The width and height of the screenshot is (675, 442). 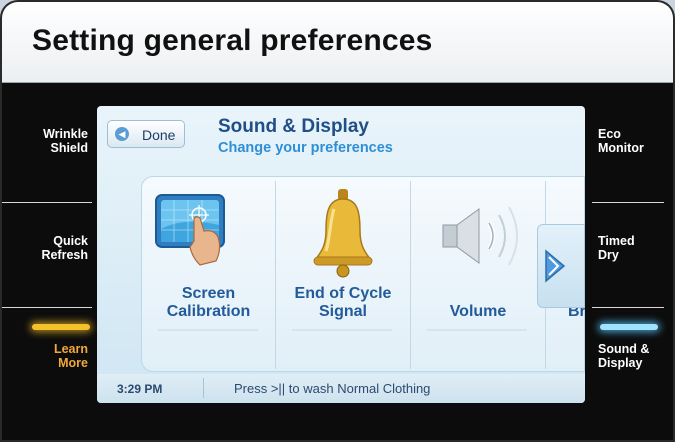 I want to click on touch-screen-icon, so click(x=190, y=230).